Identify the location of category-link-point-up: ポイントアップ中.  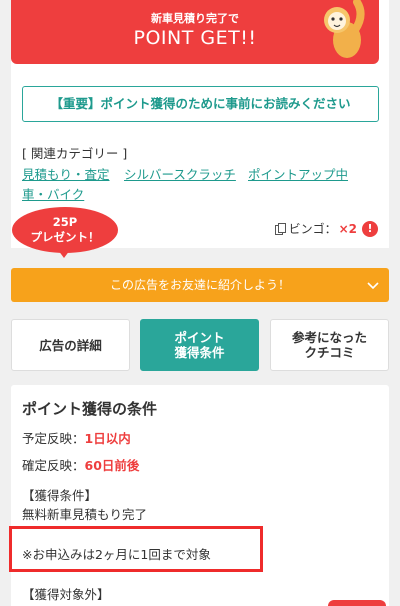
(298, 173).